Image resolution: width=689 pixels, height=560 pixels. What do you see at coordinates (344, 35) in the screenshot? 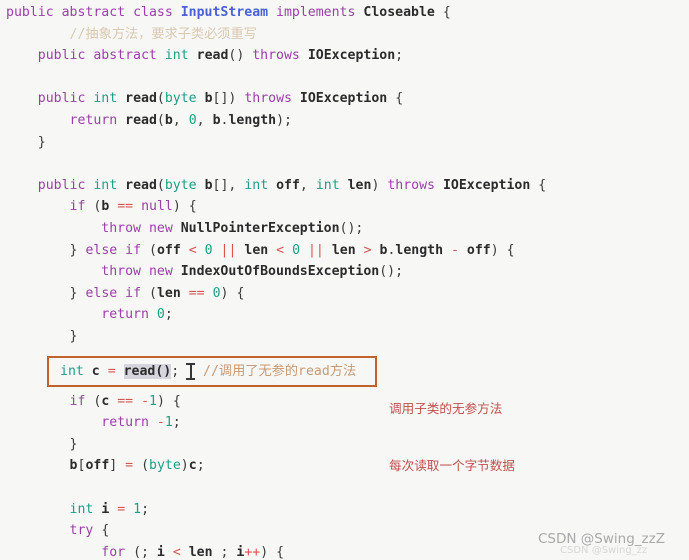
I see `code-line-2-comment: //抽象方法，要求子类必须重写` at bounding box center [344, 35].